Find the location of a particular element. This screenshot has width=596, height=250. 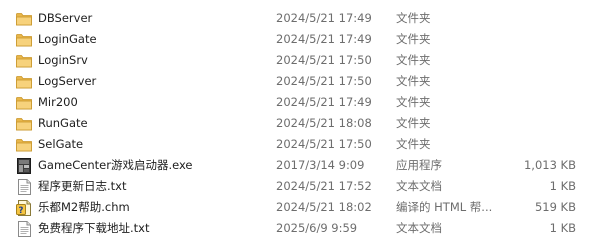

file-name: Mir200 is located at coordinates (58, 102).